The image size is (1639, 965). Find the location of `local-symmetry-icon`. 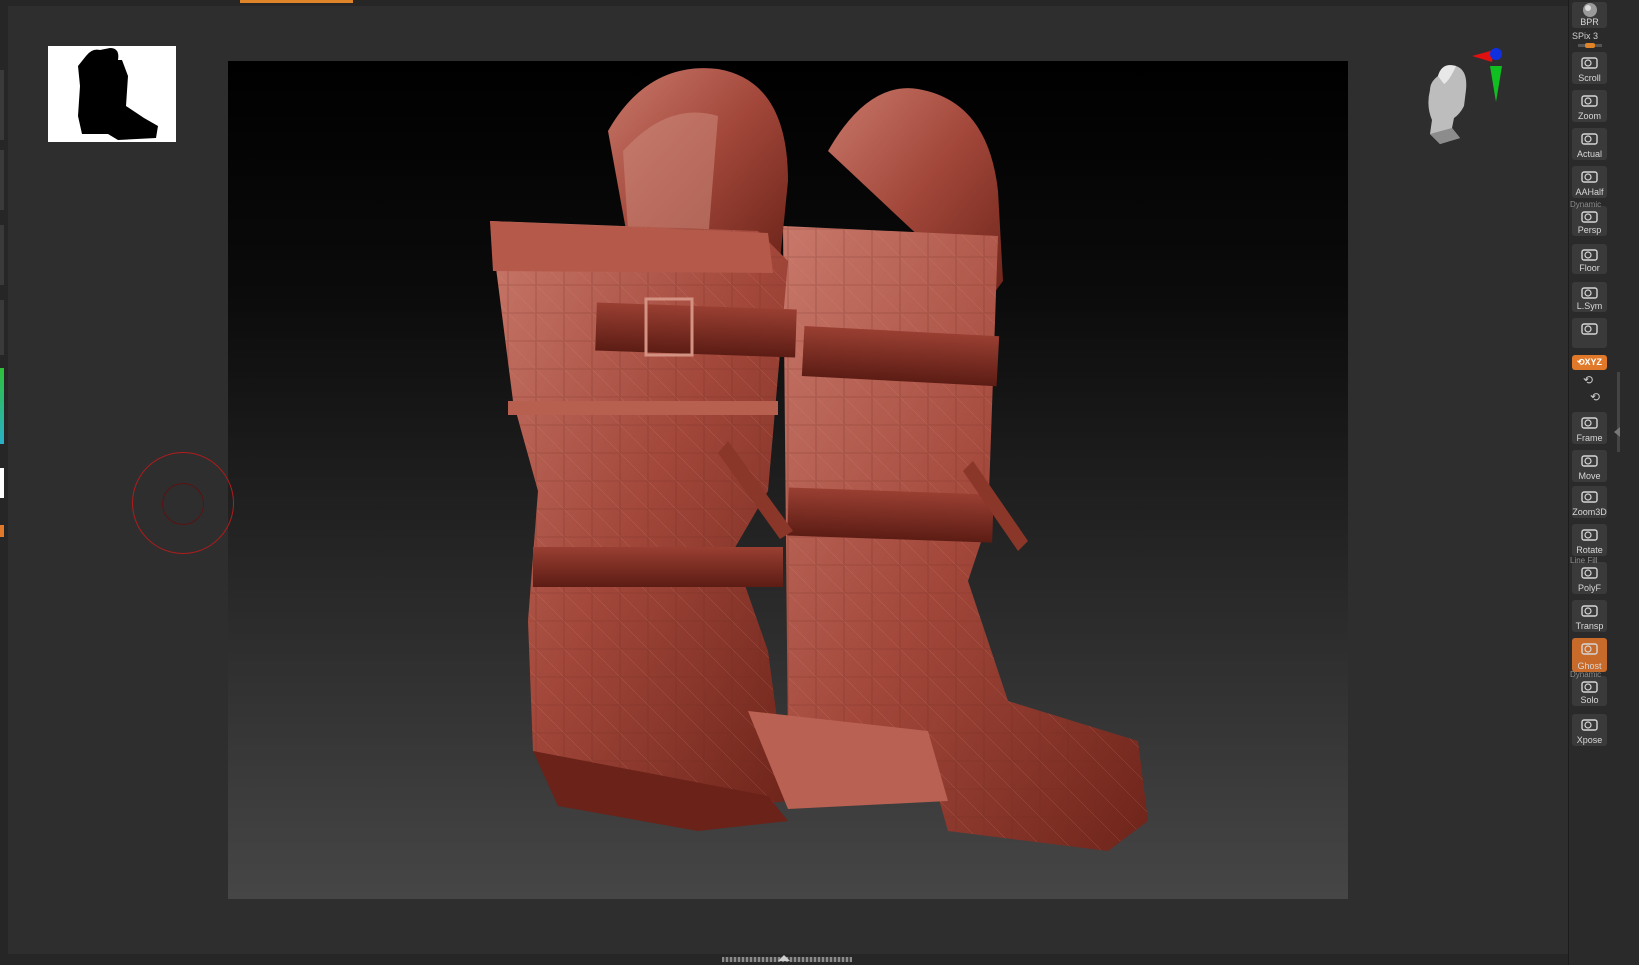

local-symmetry-icon is located at coordinates (1589, 293).